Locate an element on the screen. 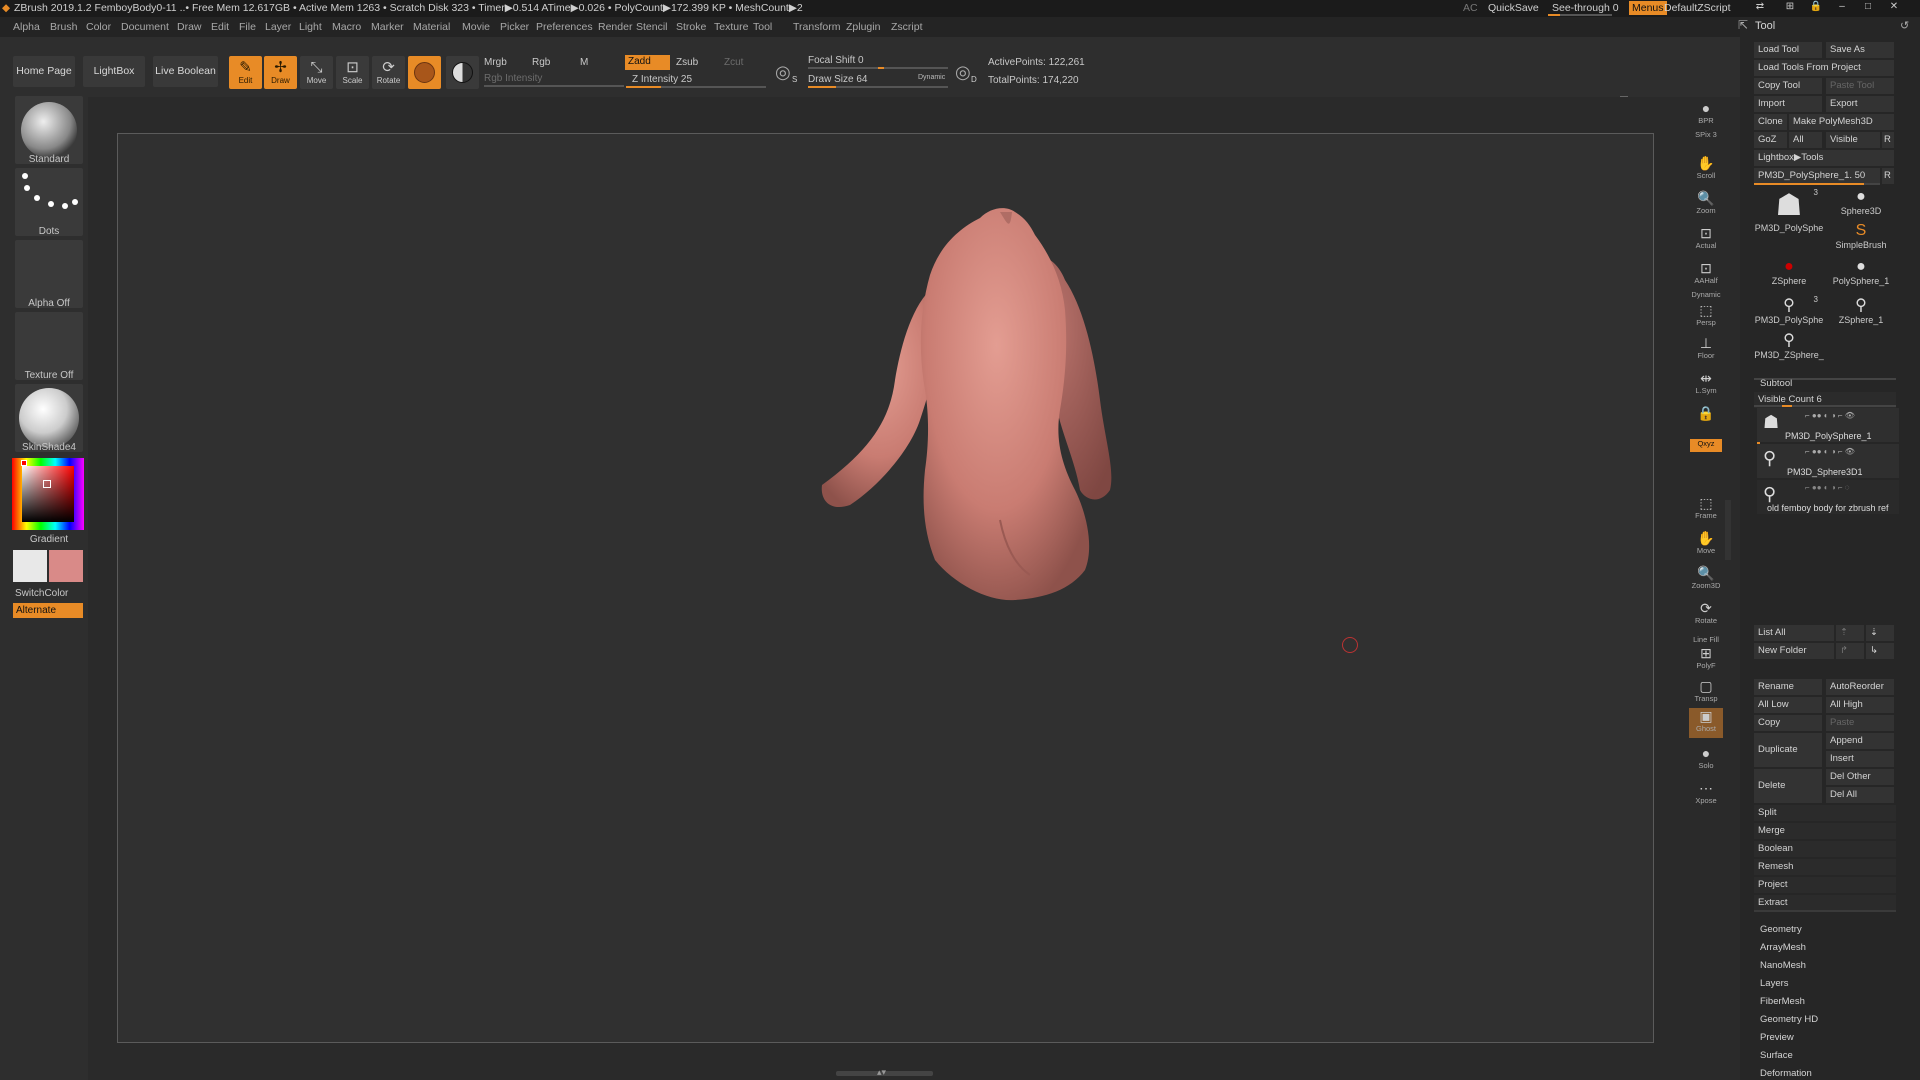 The width and height of the screenshot is (1920, 1080). menu-preferences: Preferences is located at coordinates (564, 27).